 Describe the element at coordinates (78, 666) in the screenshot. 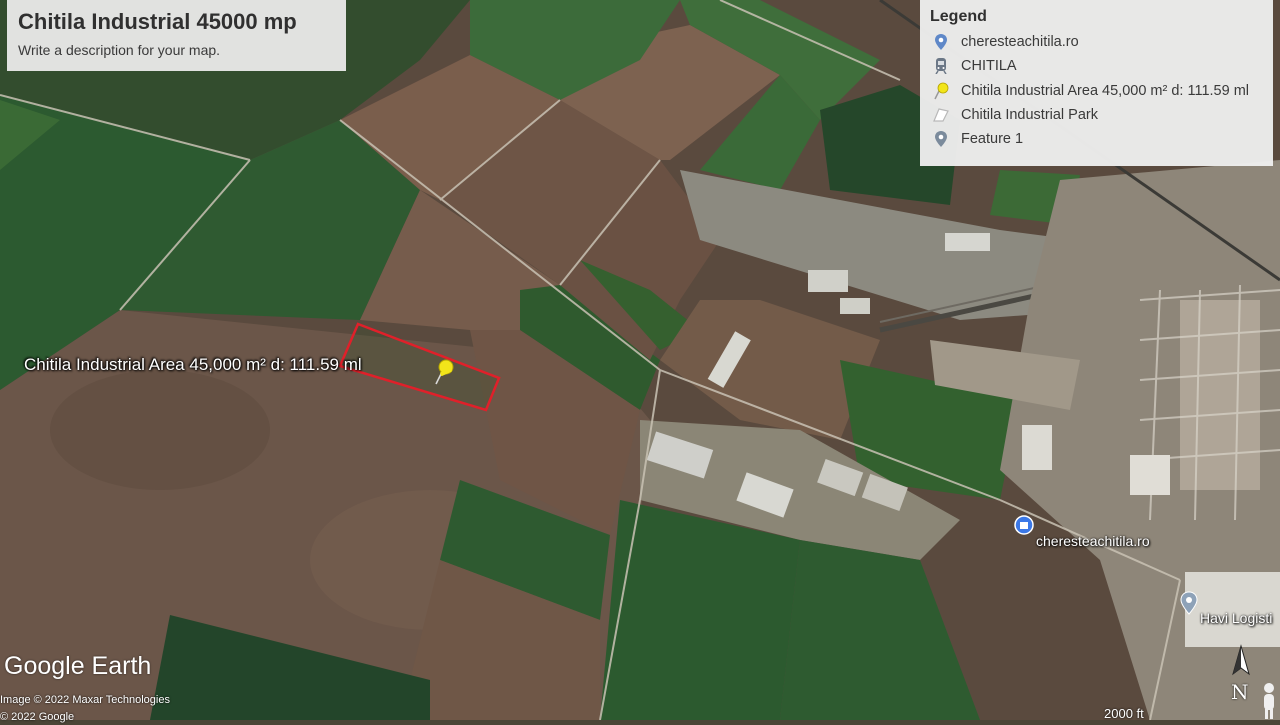

I see `google-earth-logo: Google Earth` at that location.